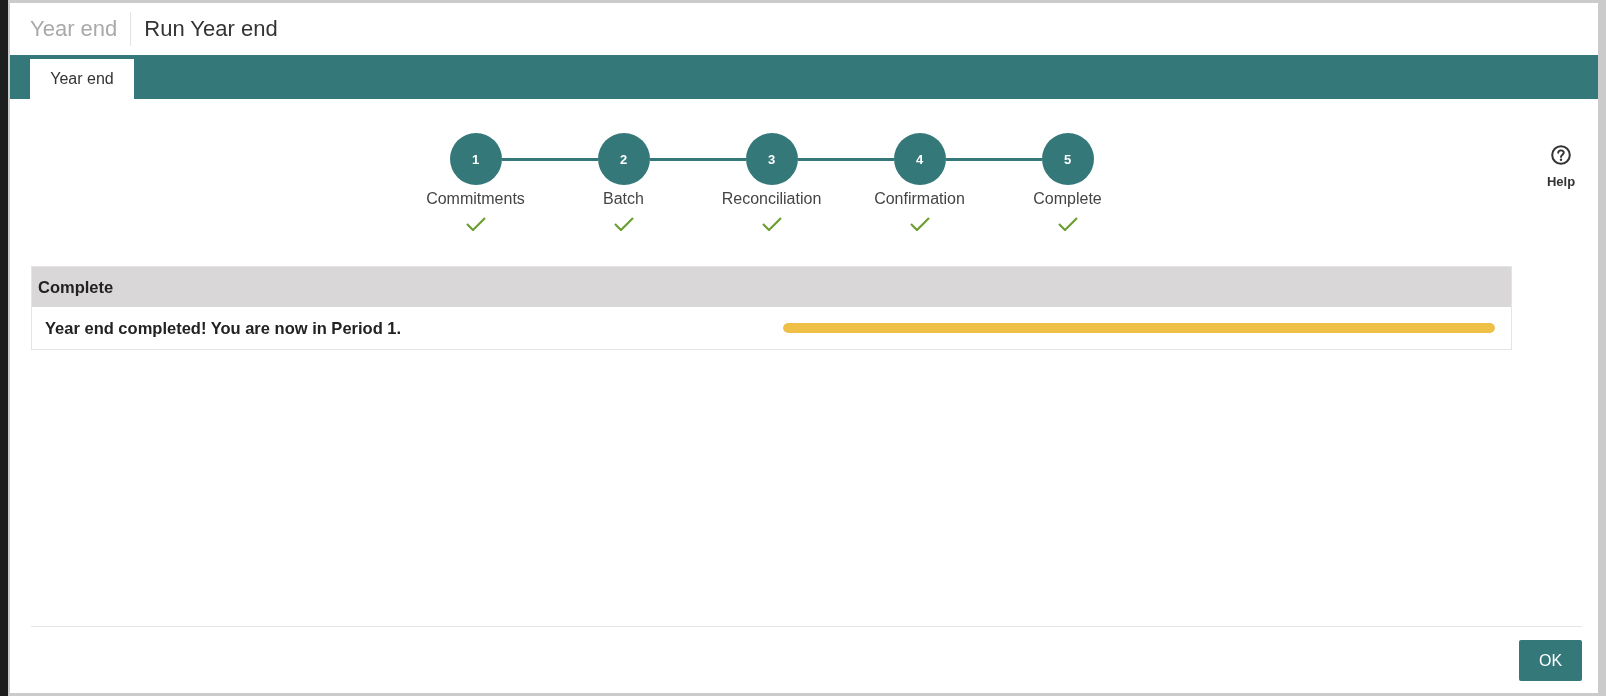 The image size is (1606, 696). Describe the element at coordinates (211, 29) in the screenshot. I see `window-title: Run Year end` at that location.